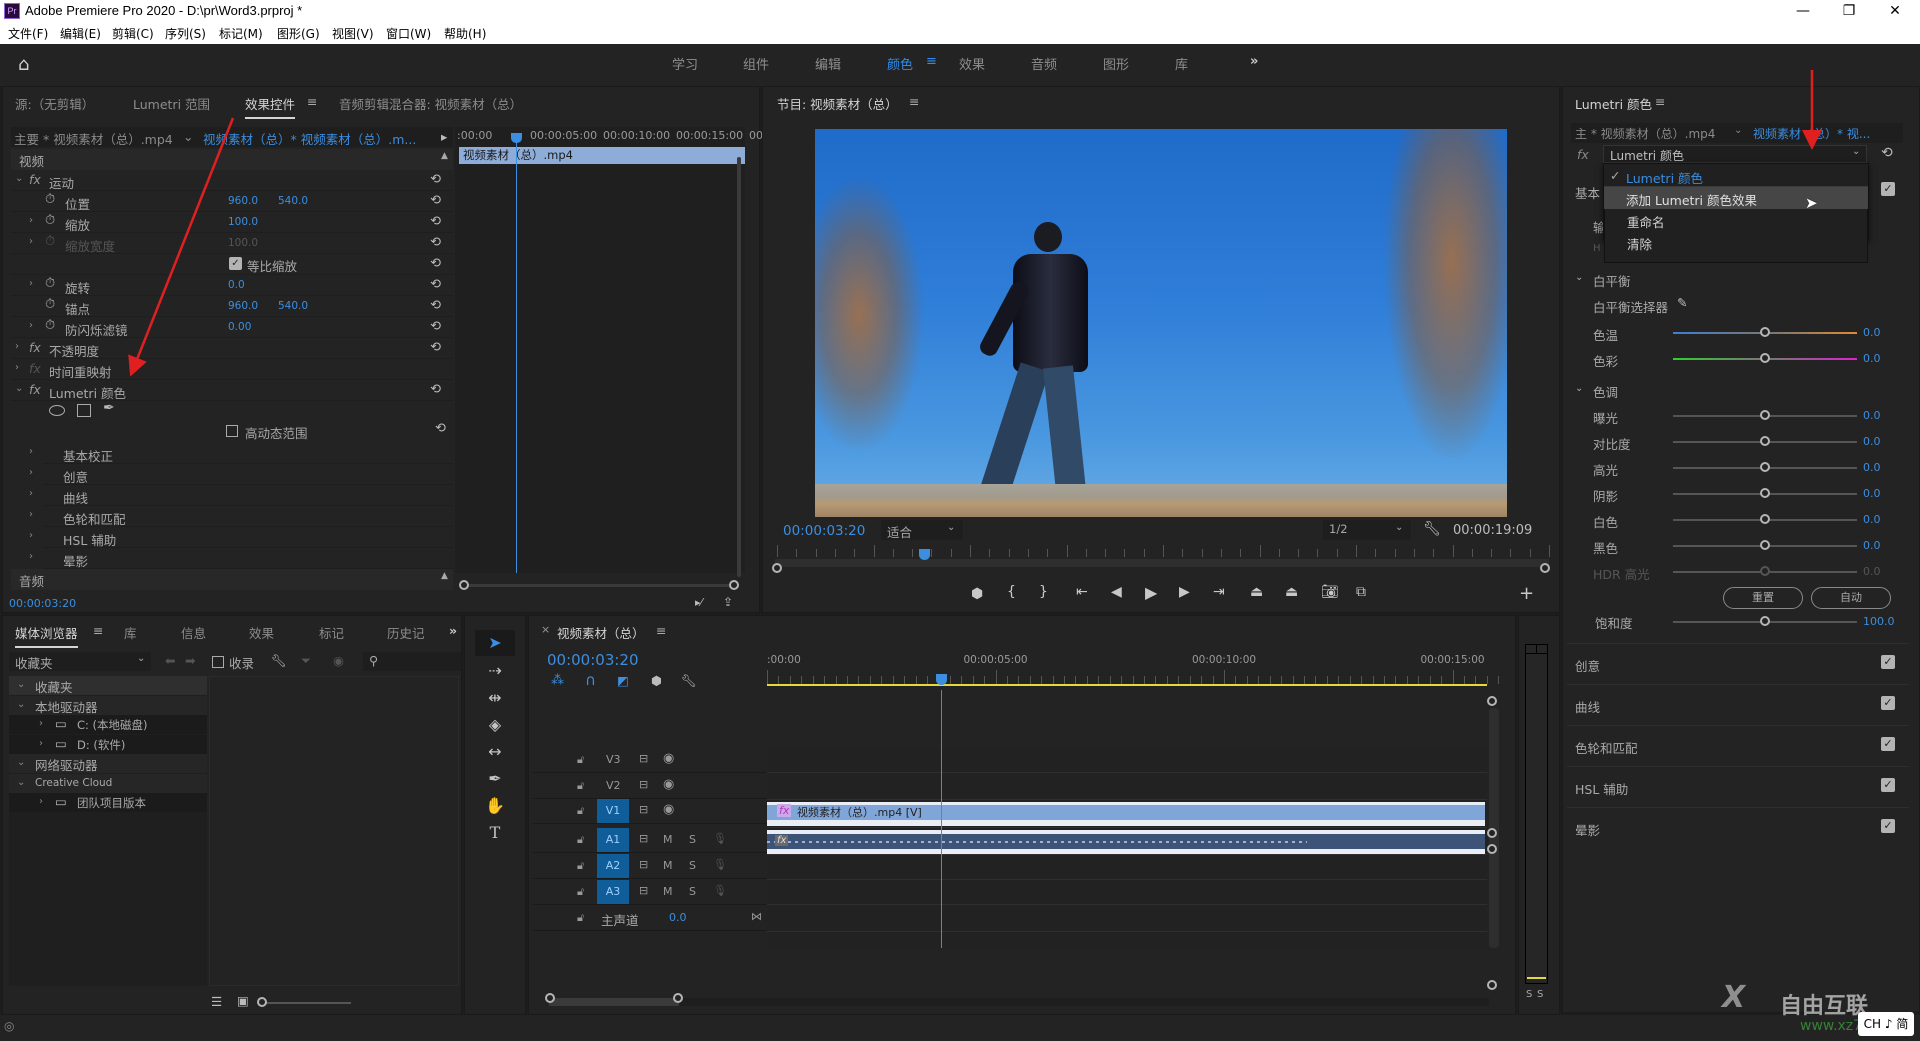 This screenshot has width=1920, height=1041. What do you see at coordinates (600, 585) in the screenshot?
I see `mini-timeline-zoom-bar` at bounding box center [600, 585].